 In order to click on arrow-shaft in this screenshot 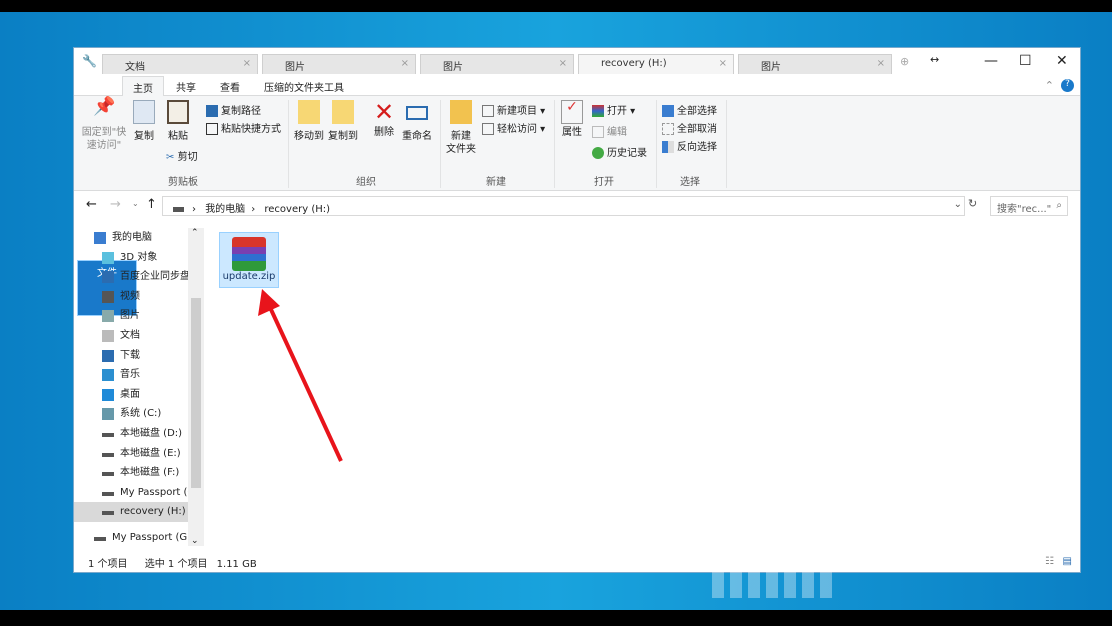, I will do `click(304, 382)`.